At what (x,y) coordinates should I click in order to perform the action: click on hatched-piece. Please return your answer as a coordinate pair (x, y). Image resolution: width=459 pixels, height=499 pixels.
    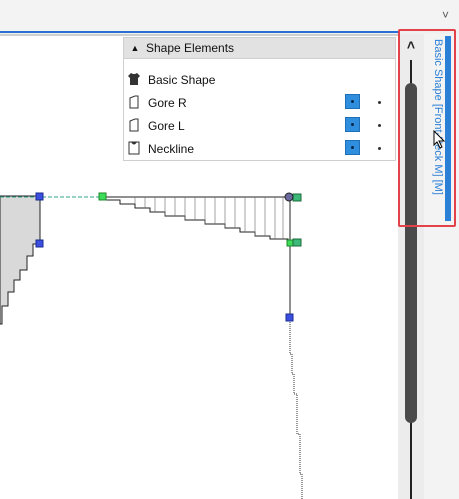
    Looking at the image, I should click on (196, 220).